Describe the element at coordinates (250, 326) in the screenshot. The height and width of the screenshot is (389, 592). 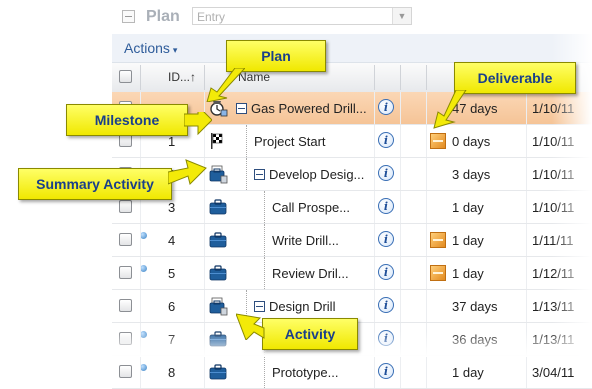
I see `callout-activity-arrow` at that location.